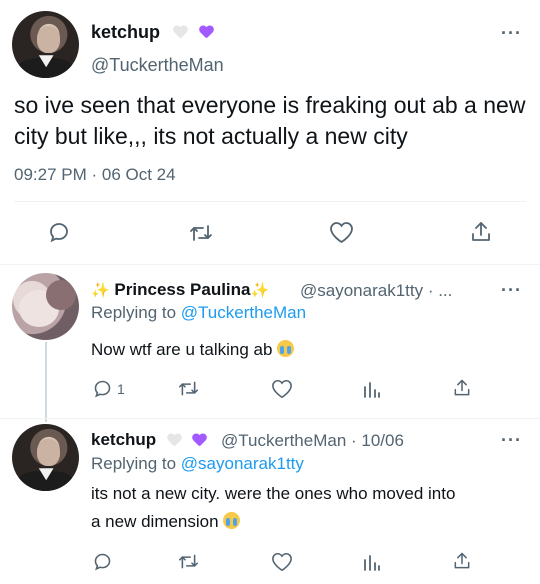  What do you see at coordinates (242, 463) in the screenshot?
I see `replying-to-link: @sayonarak1tty` at bounding box center [242, 463].